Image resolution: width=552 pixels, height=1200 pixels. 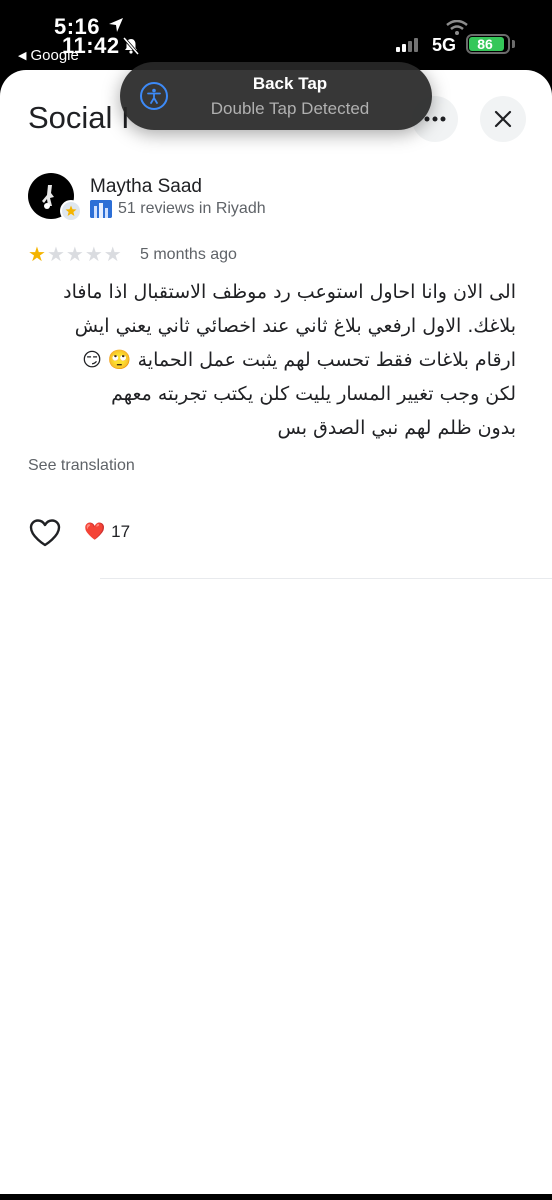 I want to click on back-to-app-link: ◀ Google, so click(x=48, y=55).